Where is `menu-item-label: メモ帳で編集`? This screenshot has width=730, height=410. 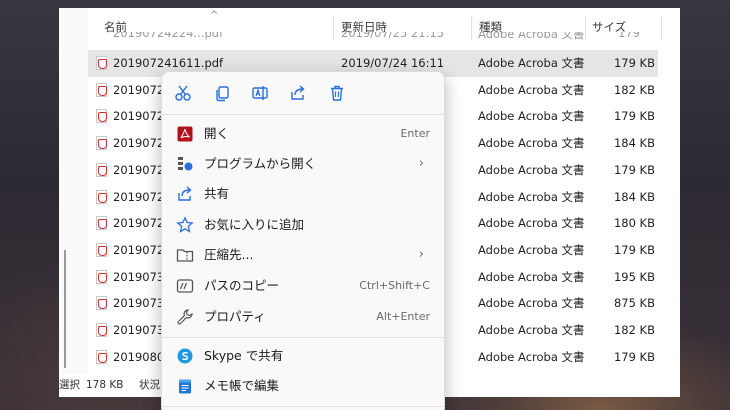
menu-item-label: メモ帳で編集 is located at coordinates (242, 385).